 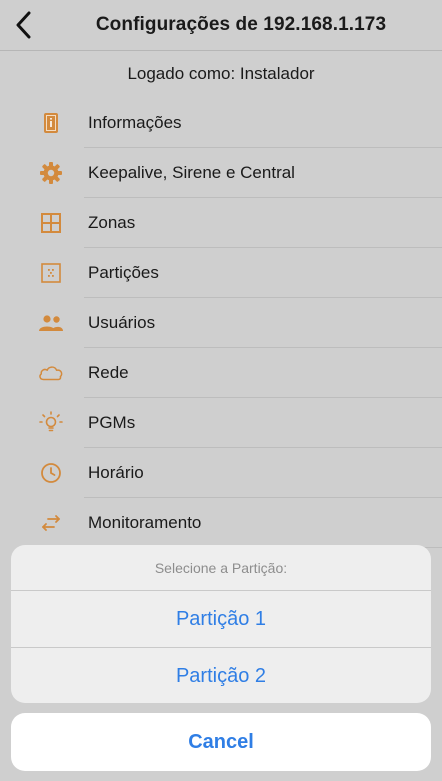 What do you see at coordinates (221, 473) in the screenshot?
I see `menu-item-horario: Horário` at bounding box center [221, 473].